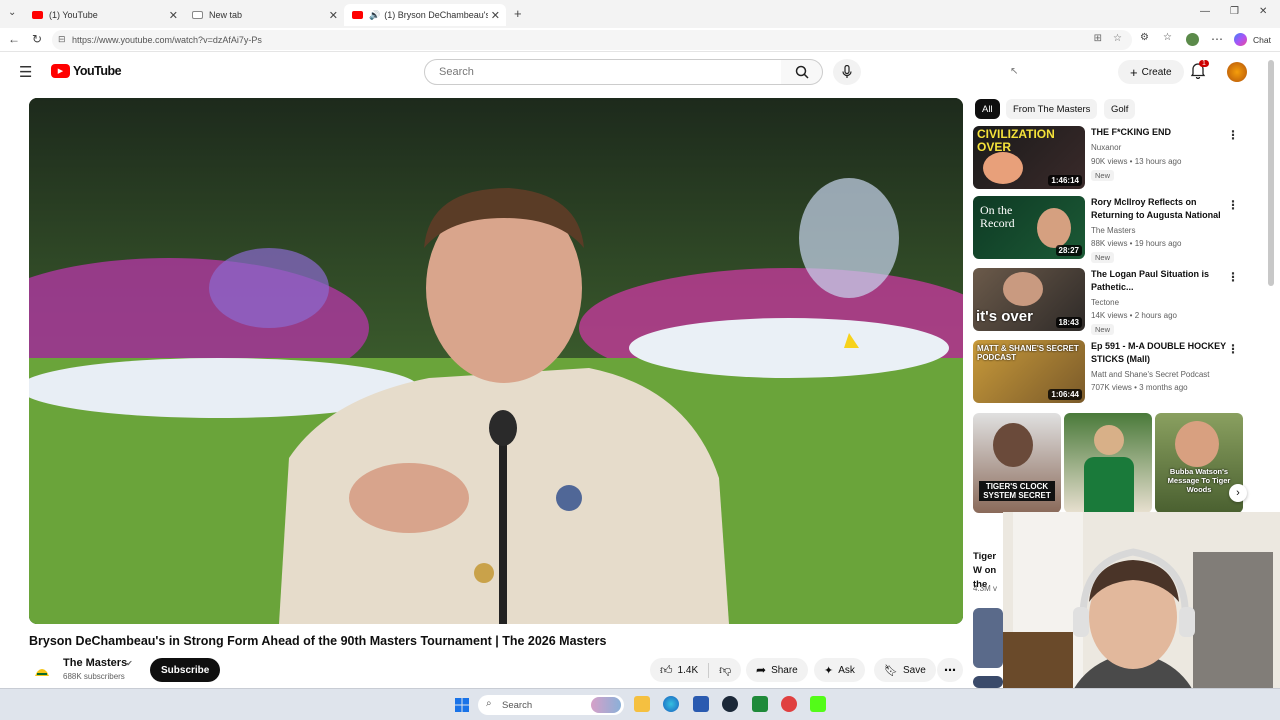 This screenshot has width=1280, height=720. I want to click on file-explorer-icon, so click(642, 704).